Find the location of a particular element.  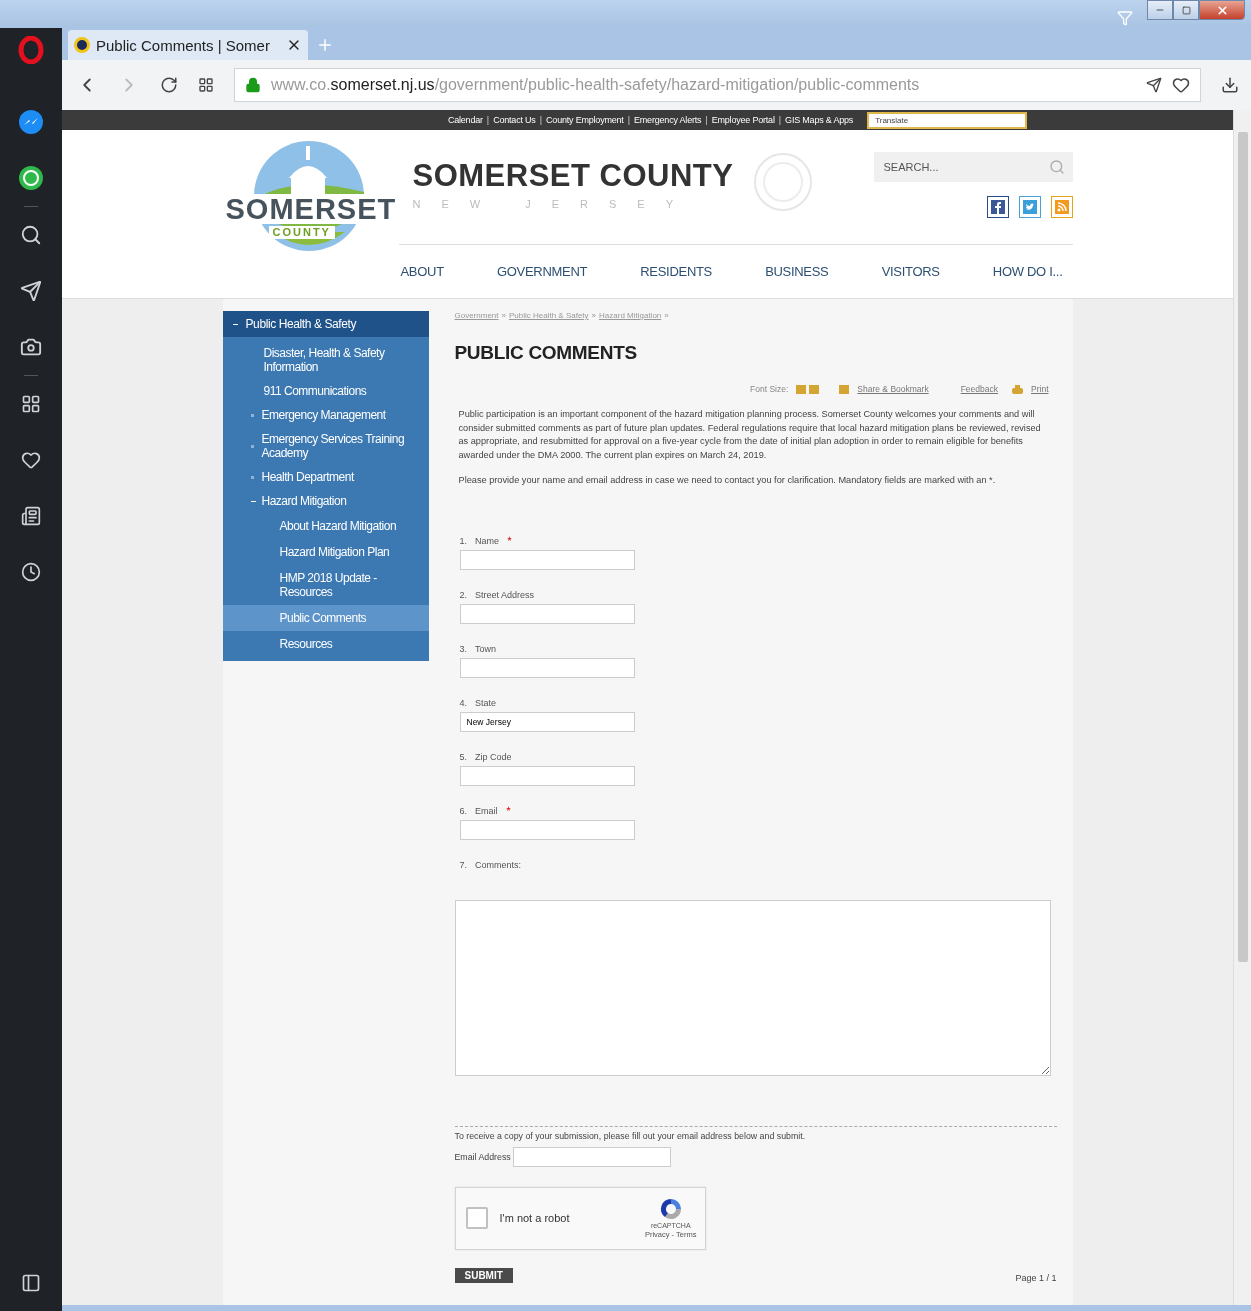

field-label: Town is located at coordinates (486, 648).